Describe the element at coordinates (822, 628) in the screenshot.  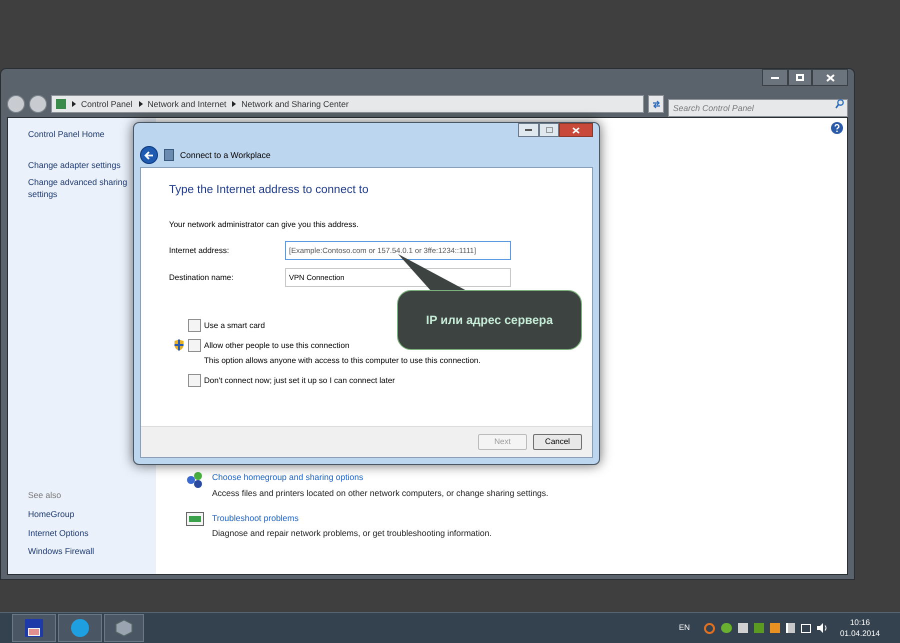
I see `speaker-icon` at that location.